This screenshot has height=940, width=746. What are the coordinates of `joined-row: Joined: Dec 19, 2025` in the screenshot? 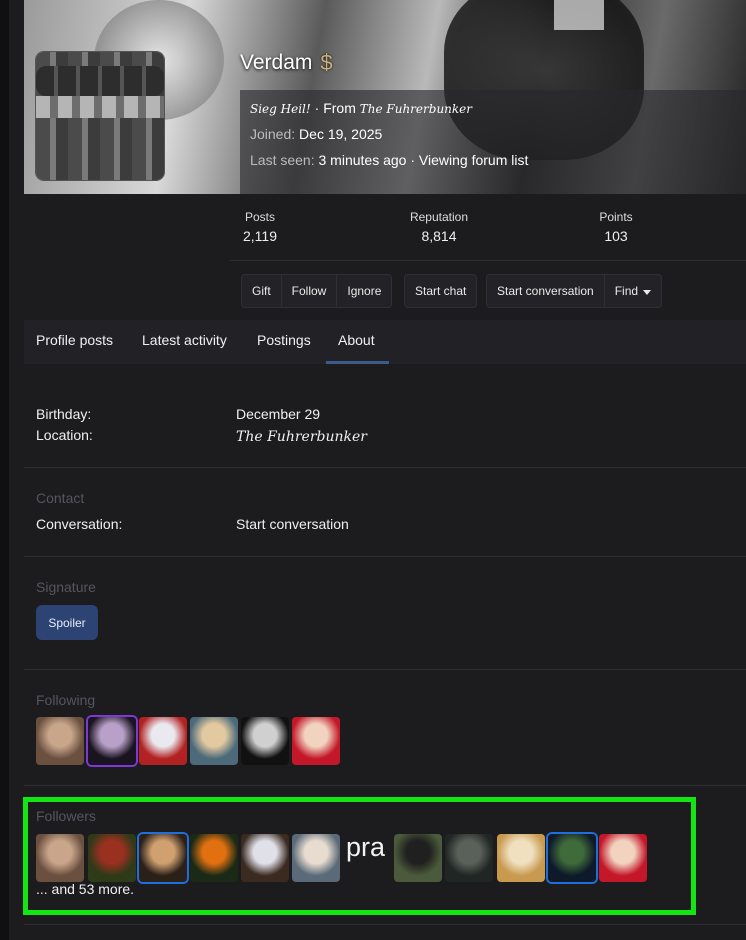 It's located at (316, 134).